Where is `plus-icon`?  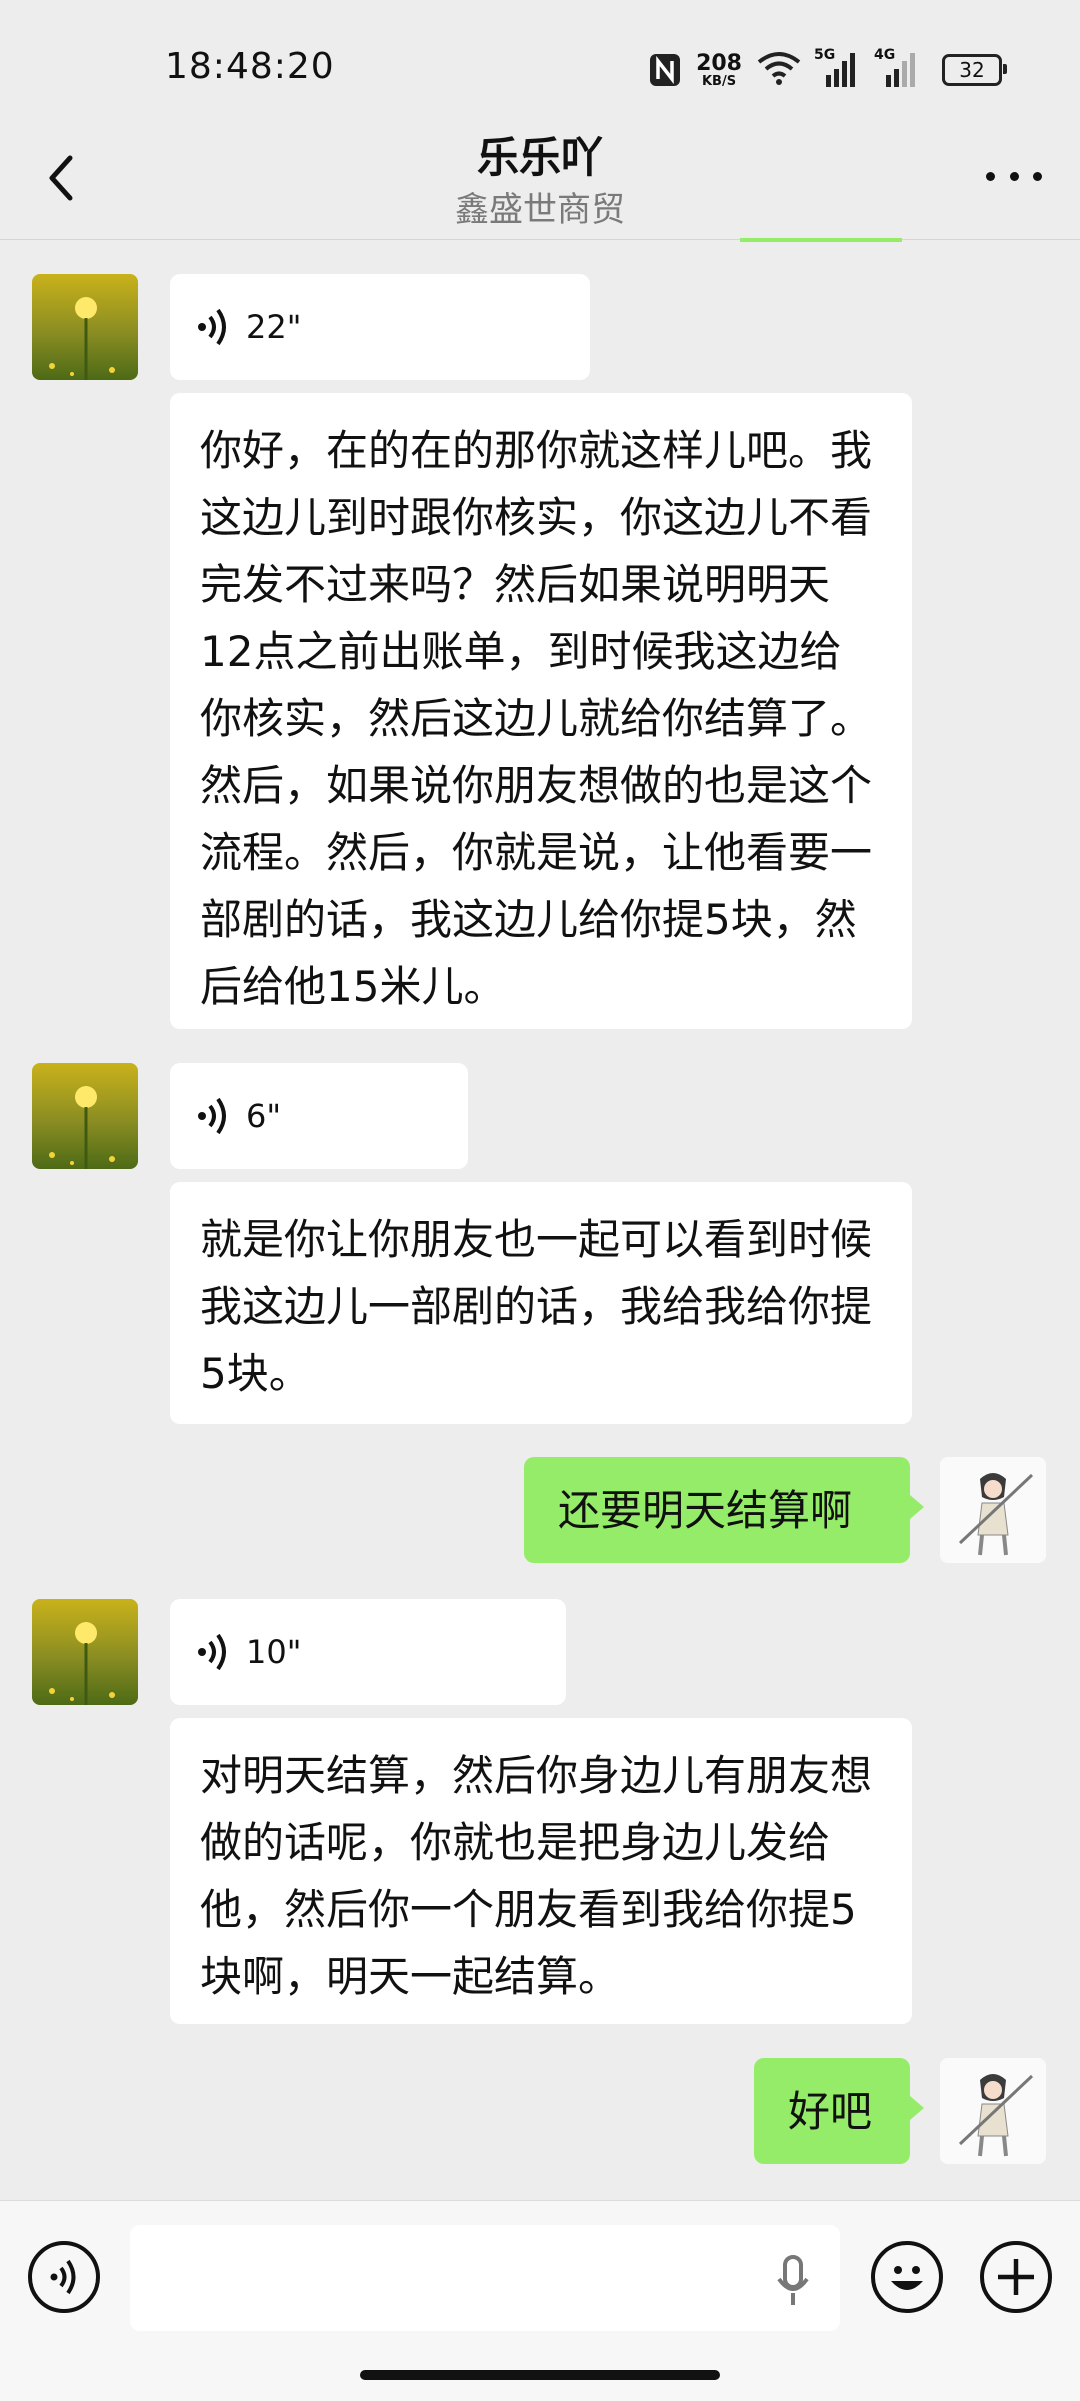 plus-icon is located at coordinates (1016, 2277).